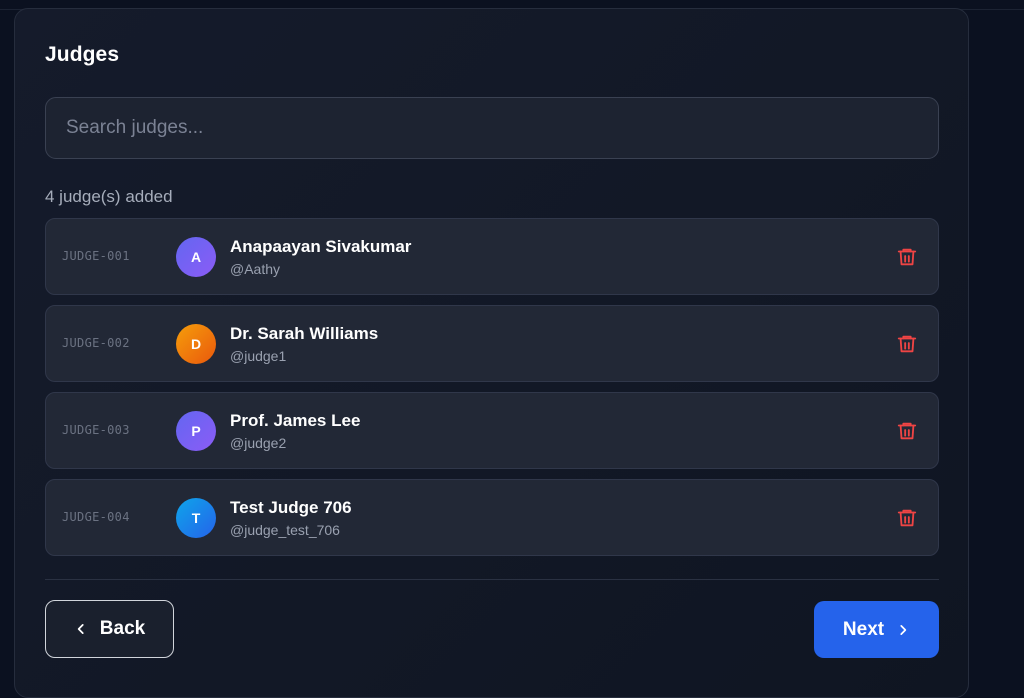 This screenshot has height=698, width=1024. I want to click on judge-name: Prof. James Lee, so click(295, 420).